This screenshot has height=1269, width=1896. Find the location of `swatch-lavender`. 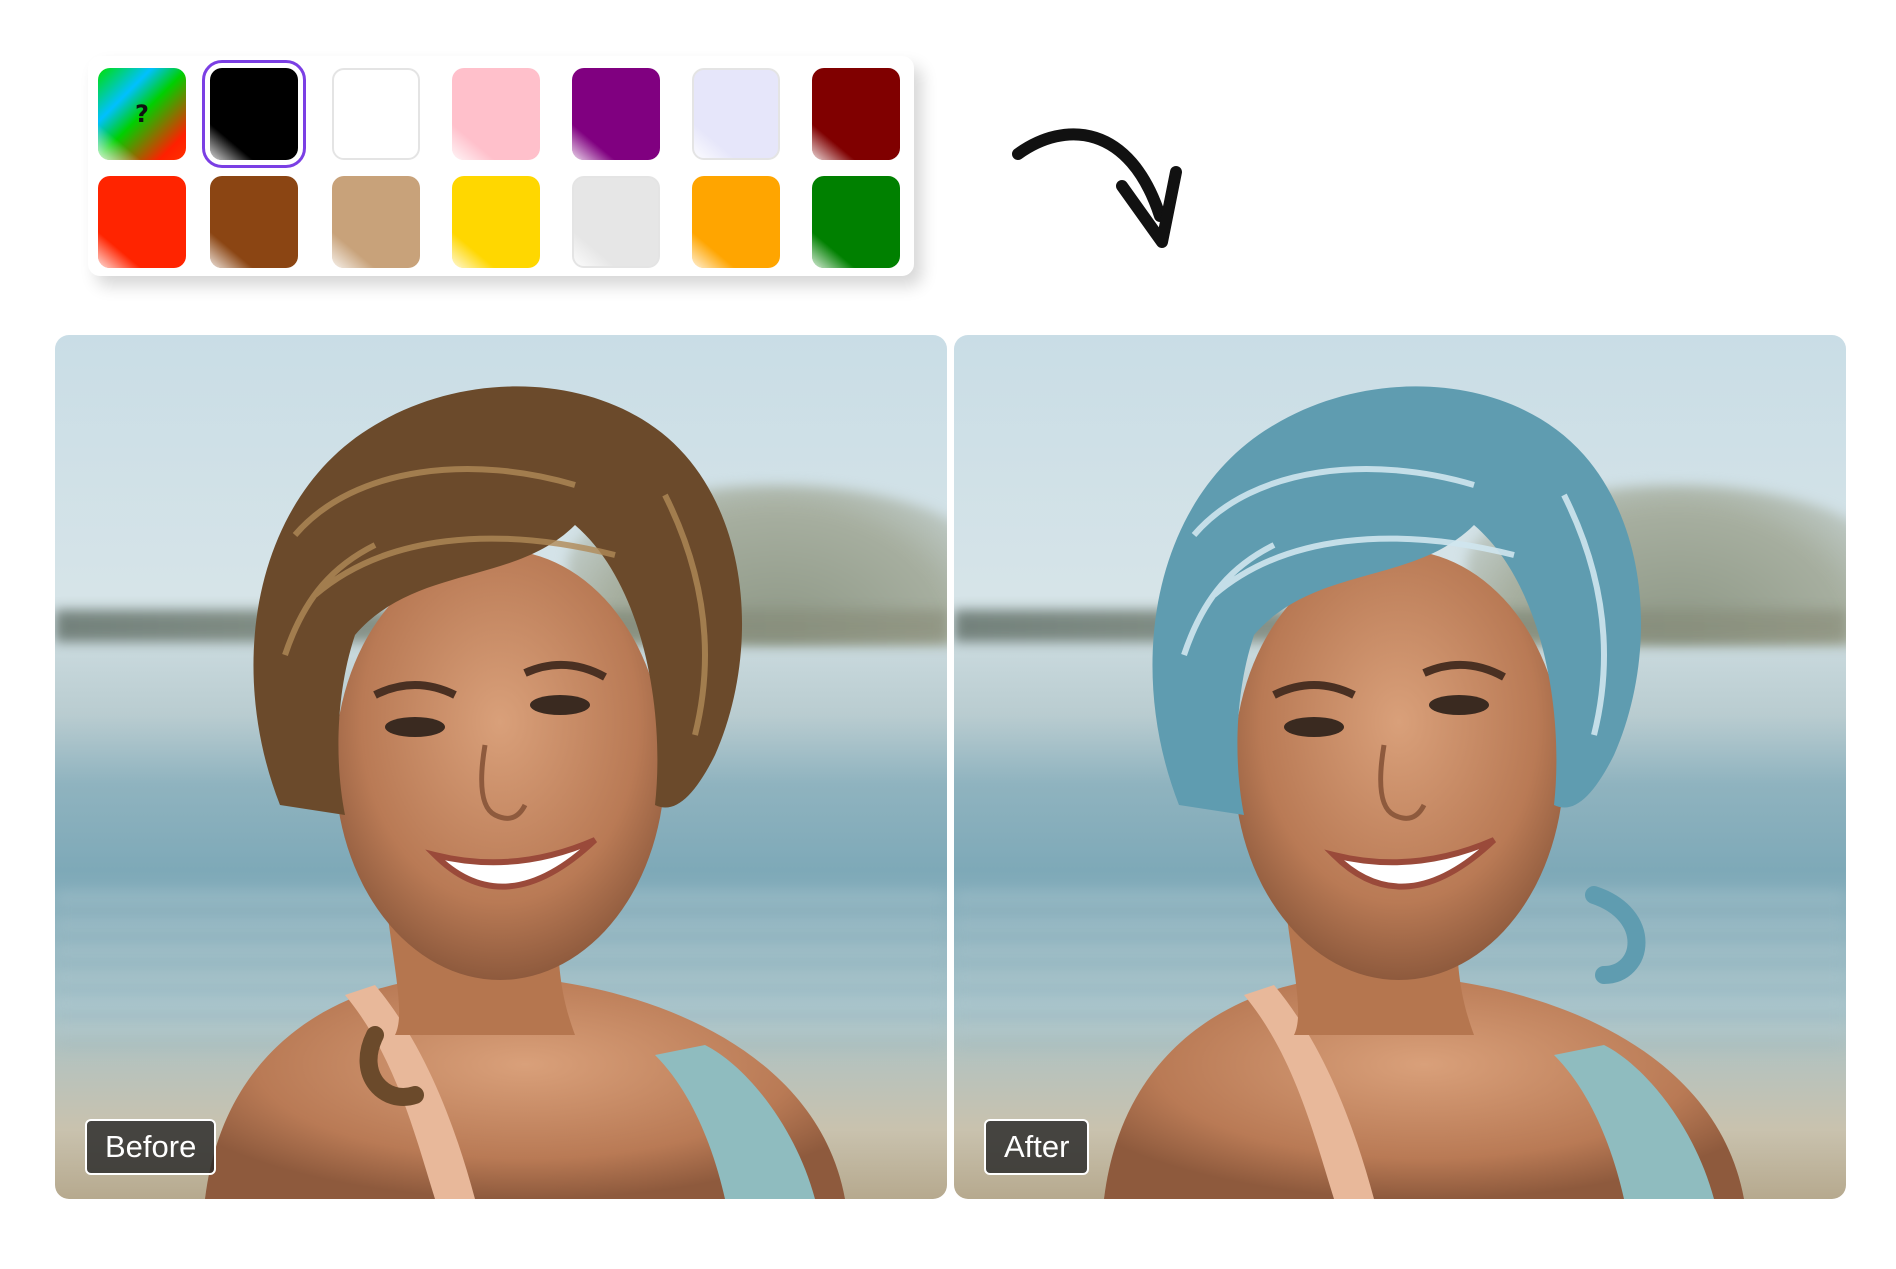

swatch-lavender is located at coordinates (736, 114).